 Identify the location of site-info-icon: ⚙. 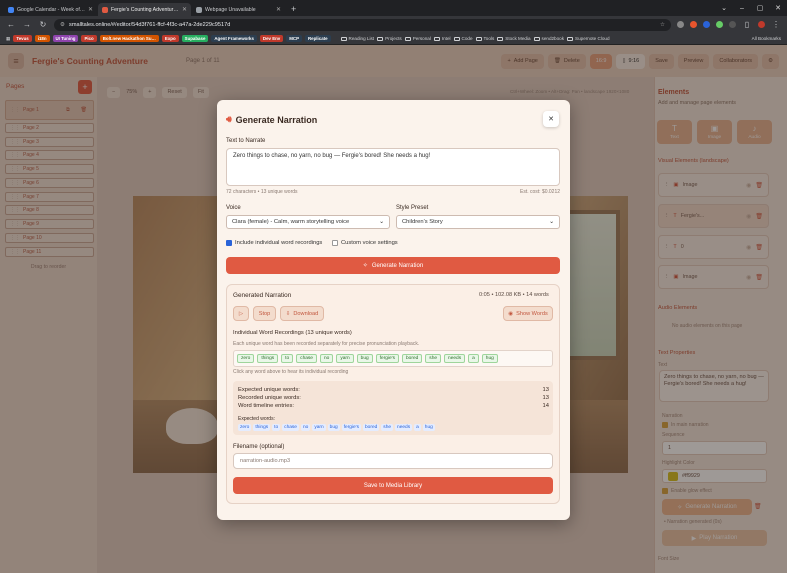
(62, 25).